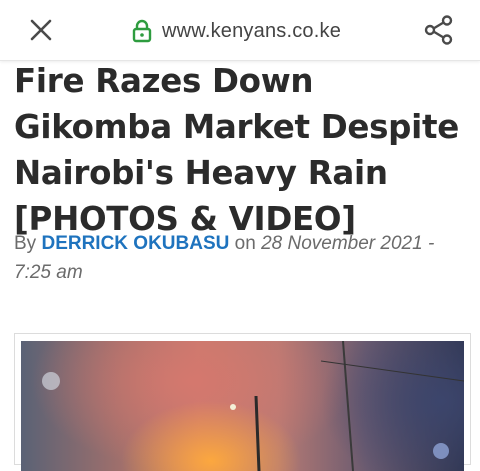 This screenshot has width=480, height=471. I want to click on on-label: on, so click(245, 243).